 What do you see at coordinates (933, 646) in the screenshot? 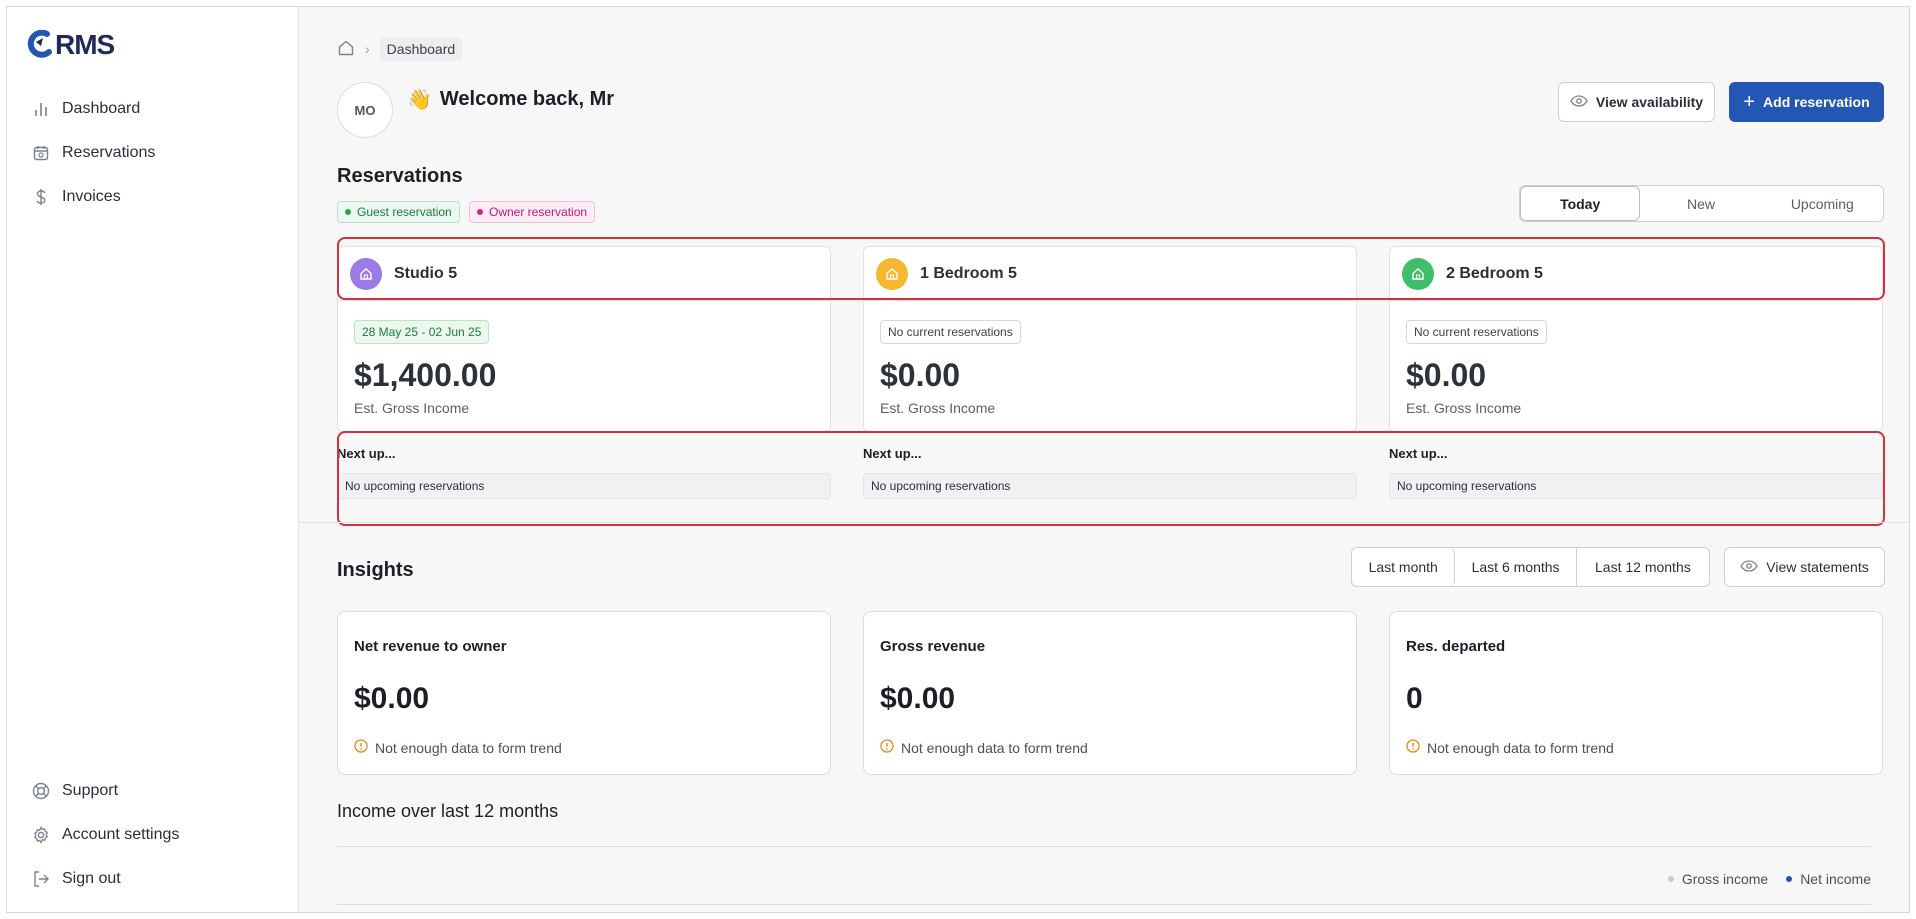
I see `insight-title: Gross revenue` at bounding box center [933, 646].